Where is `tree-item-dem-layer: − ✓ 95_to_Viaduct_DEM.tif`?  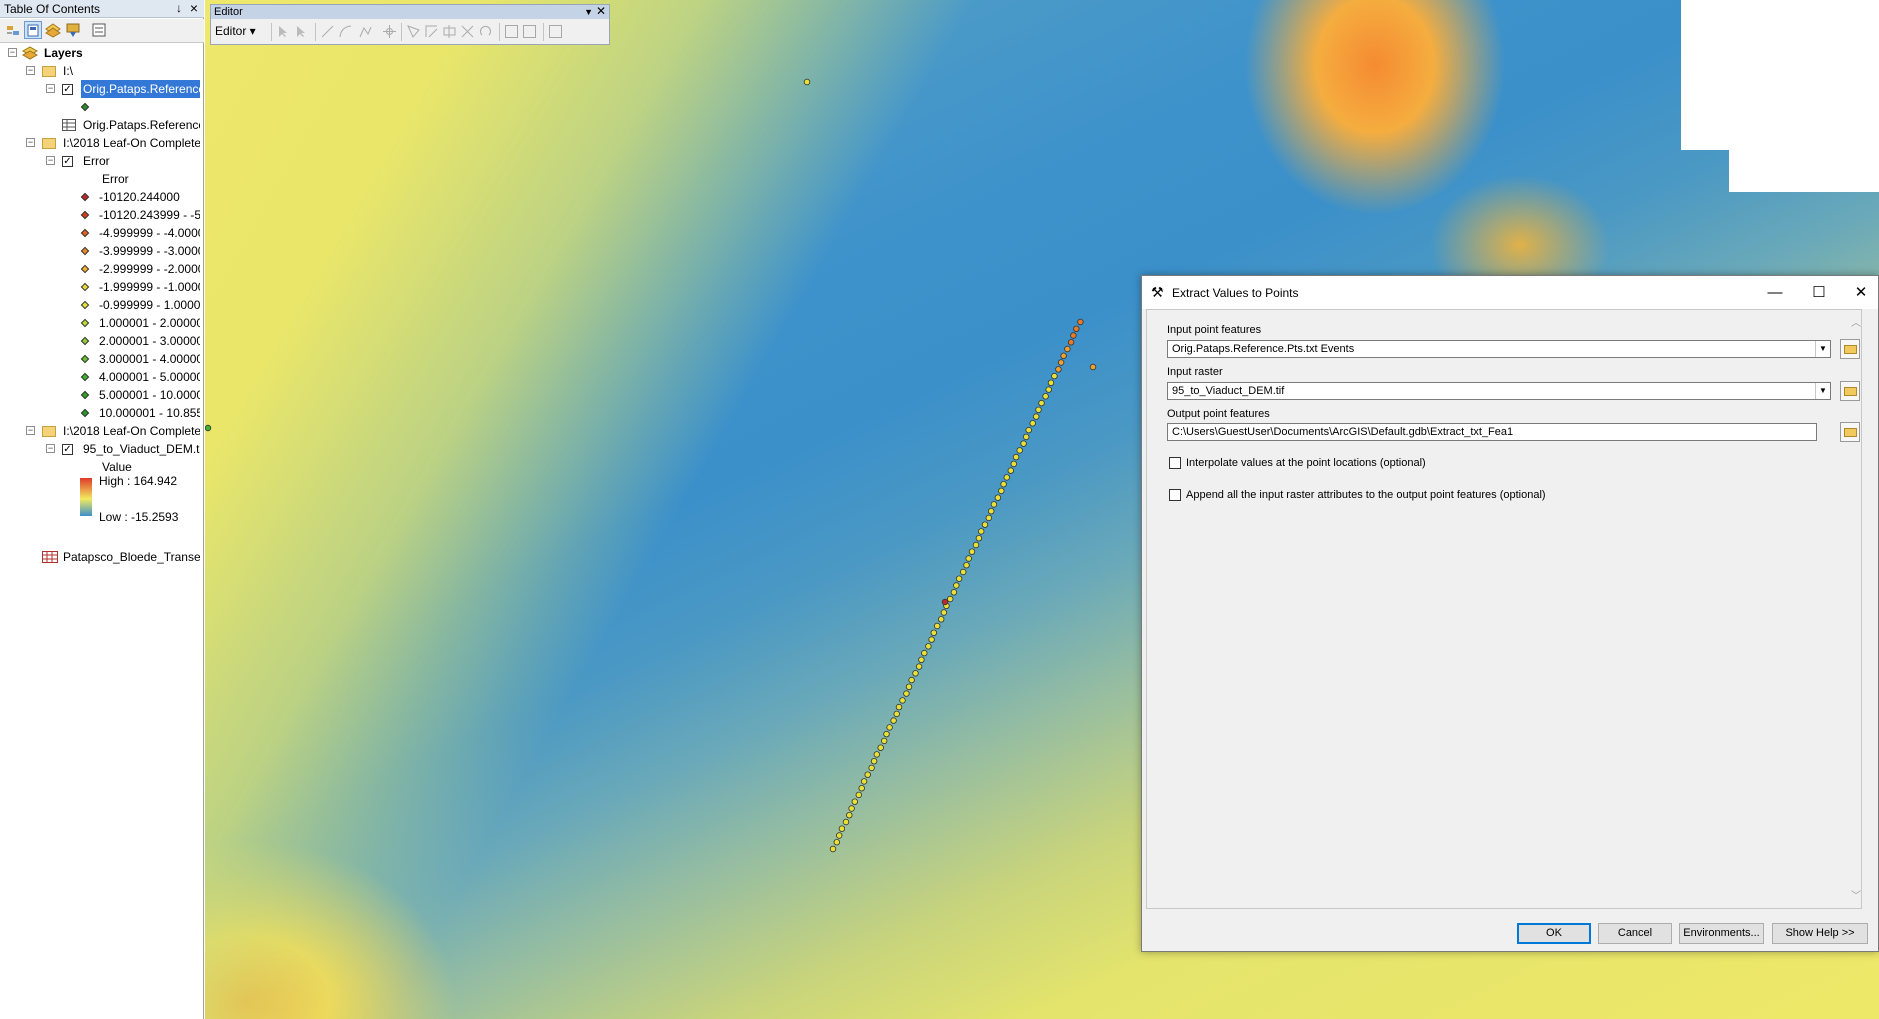
tree-item-dem-layer: − ✓ 95_to_Viaduct_DEM.tif is located at coordinates (100, 449).